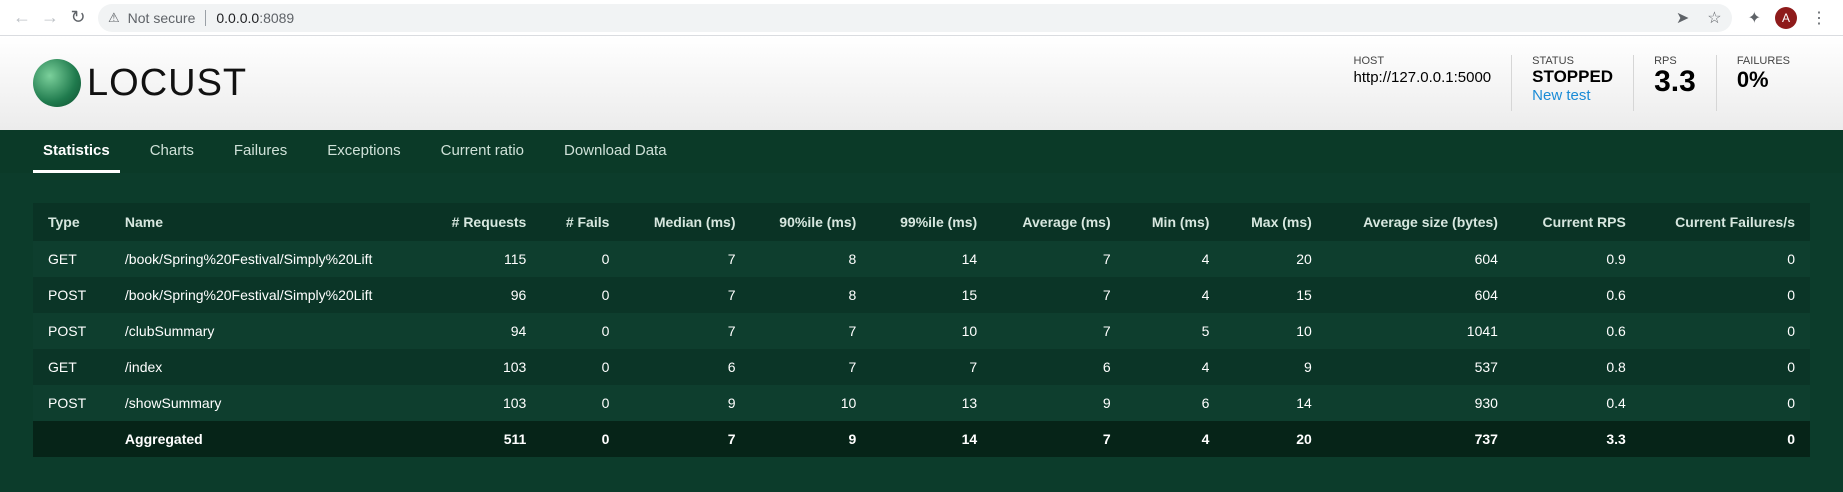 The width and height of the screenshot is (1843, 492). Describe the element at coordinates (78, 18) in the screenshot. I see `reload-icon: ↻` at that location.